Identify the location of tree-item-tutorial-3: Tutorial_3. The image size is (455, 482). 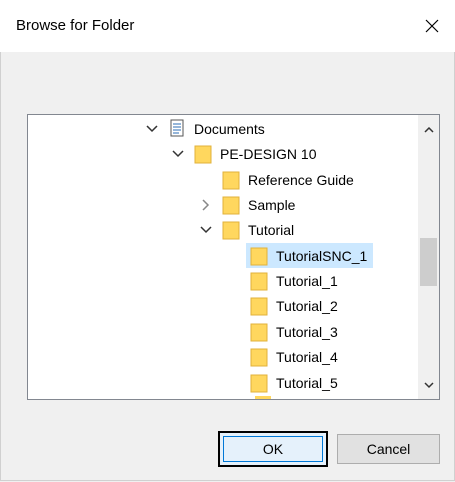
(294, 331).